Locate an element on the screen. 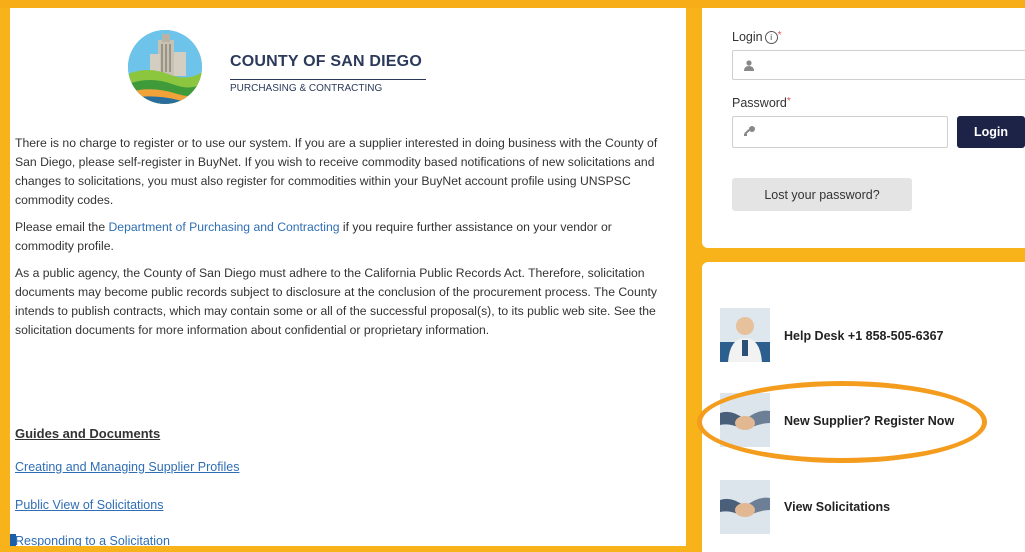  lost-password-button: Lost your password? is located at coordinates (822, 194).